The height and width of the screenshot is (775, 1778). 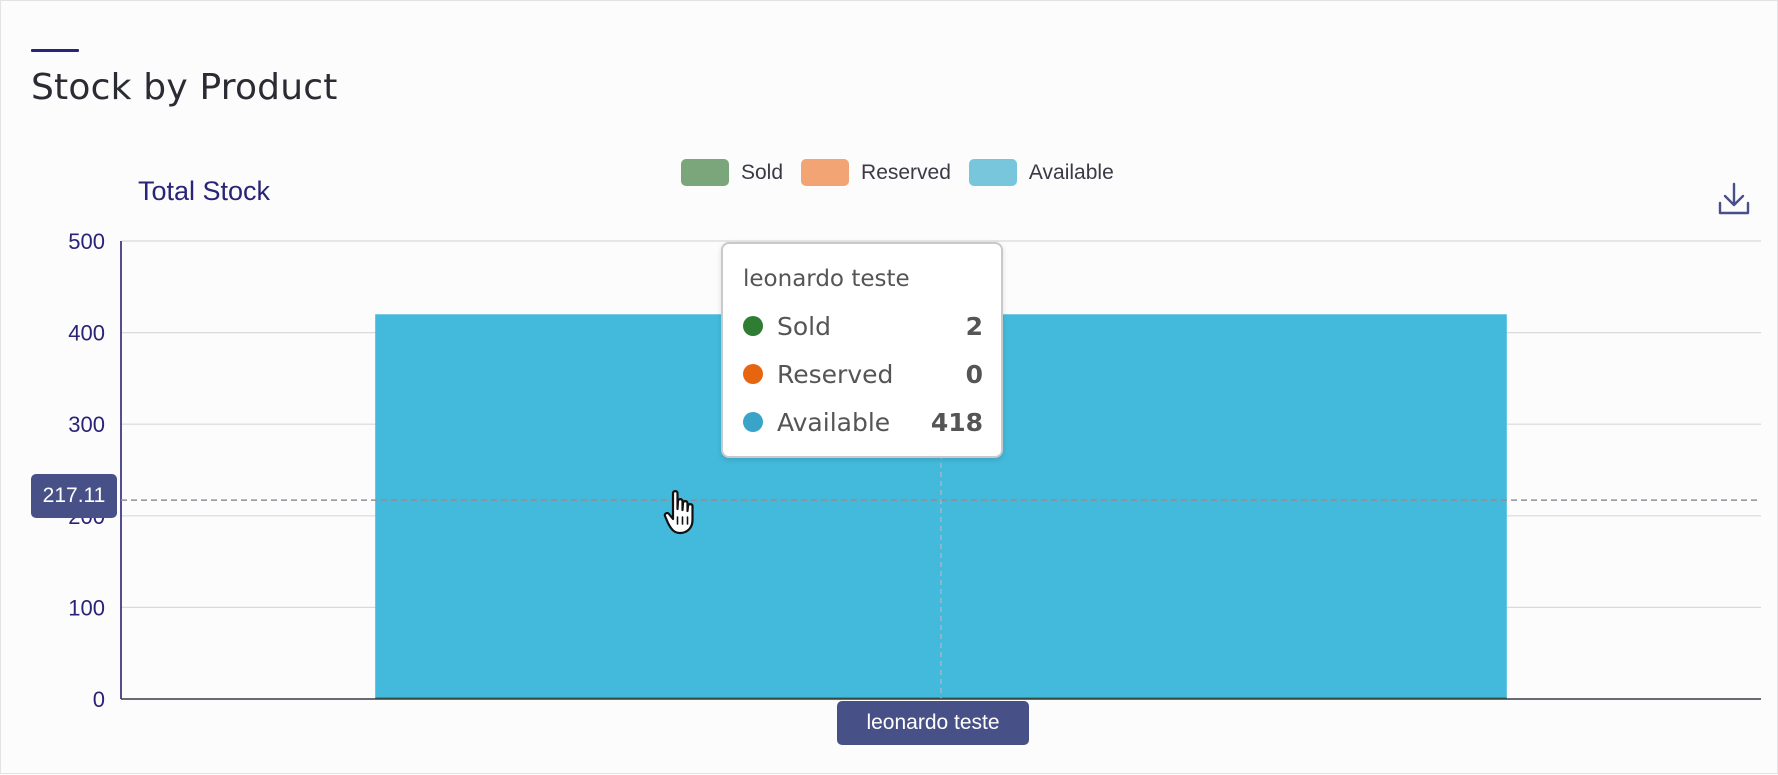 I want to click on y-tick-label: 500, so click(x=86, y=241).